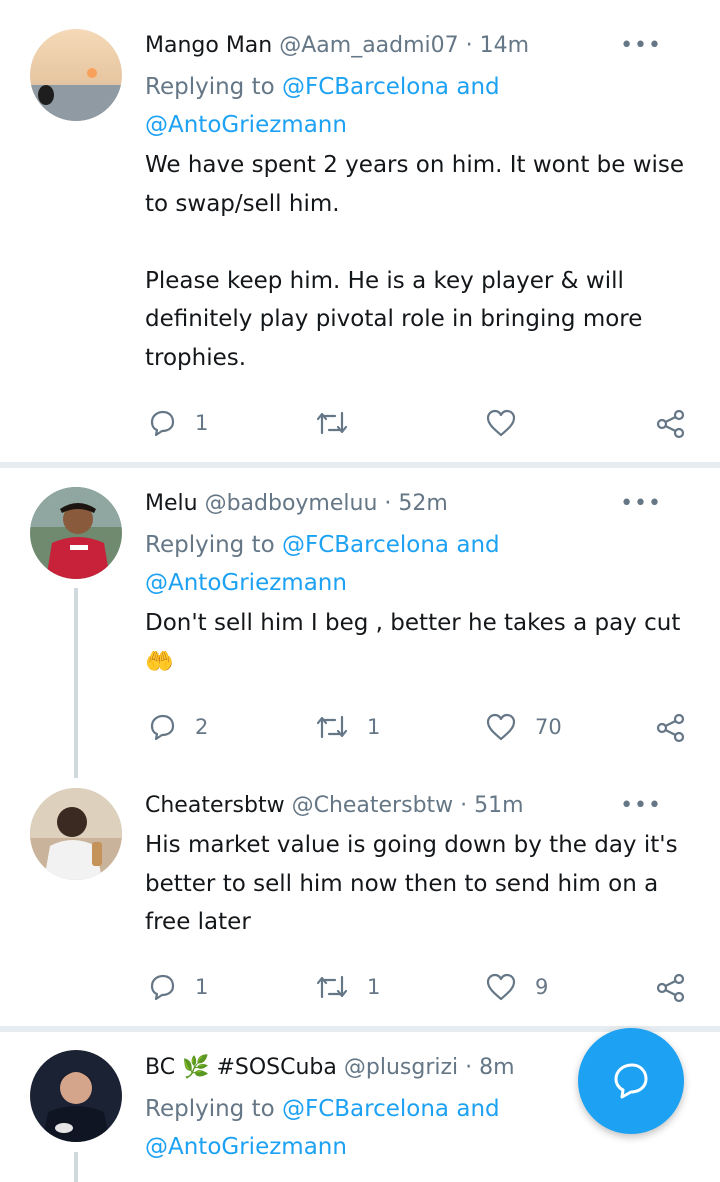 The image size is (720, 1182). Describe the element at coordinates (523, 727) in the screenshot. I see `like-button: 70` at that location.